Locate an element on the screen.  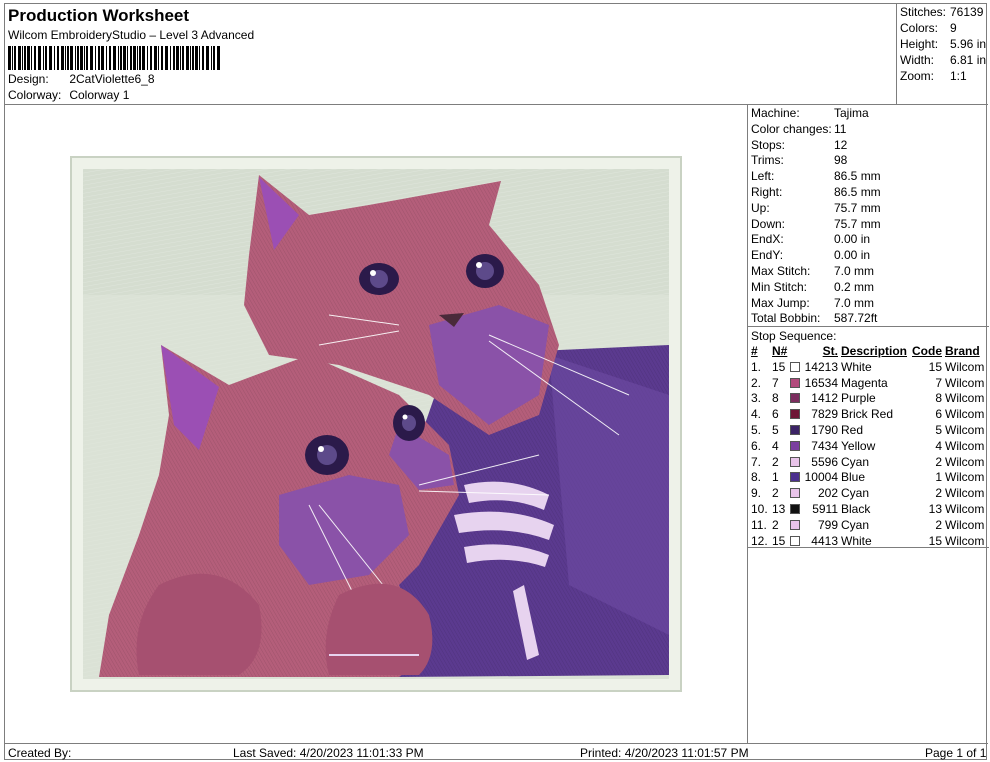
row-num: 4. is located at coordinates (756, 414).